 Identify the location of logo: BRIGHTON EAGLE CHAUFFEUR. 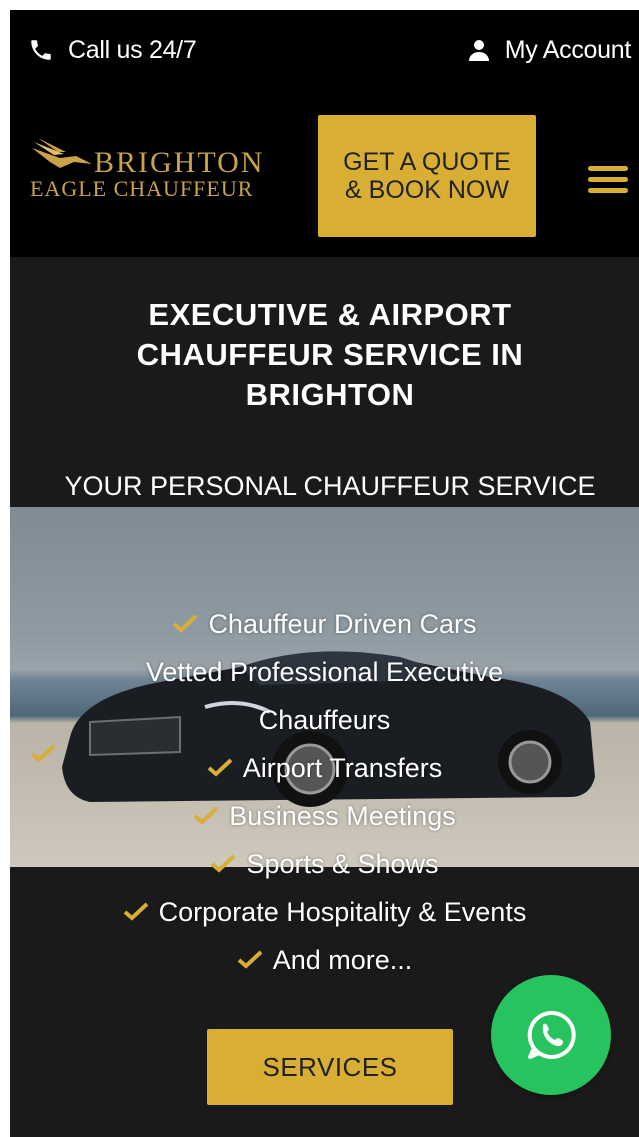
(152, 173).